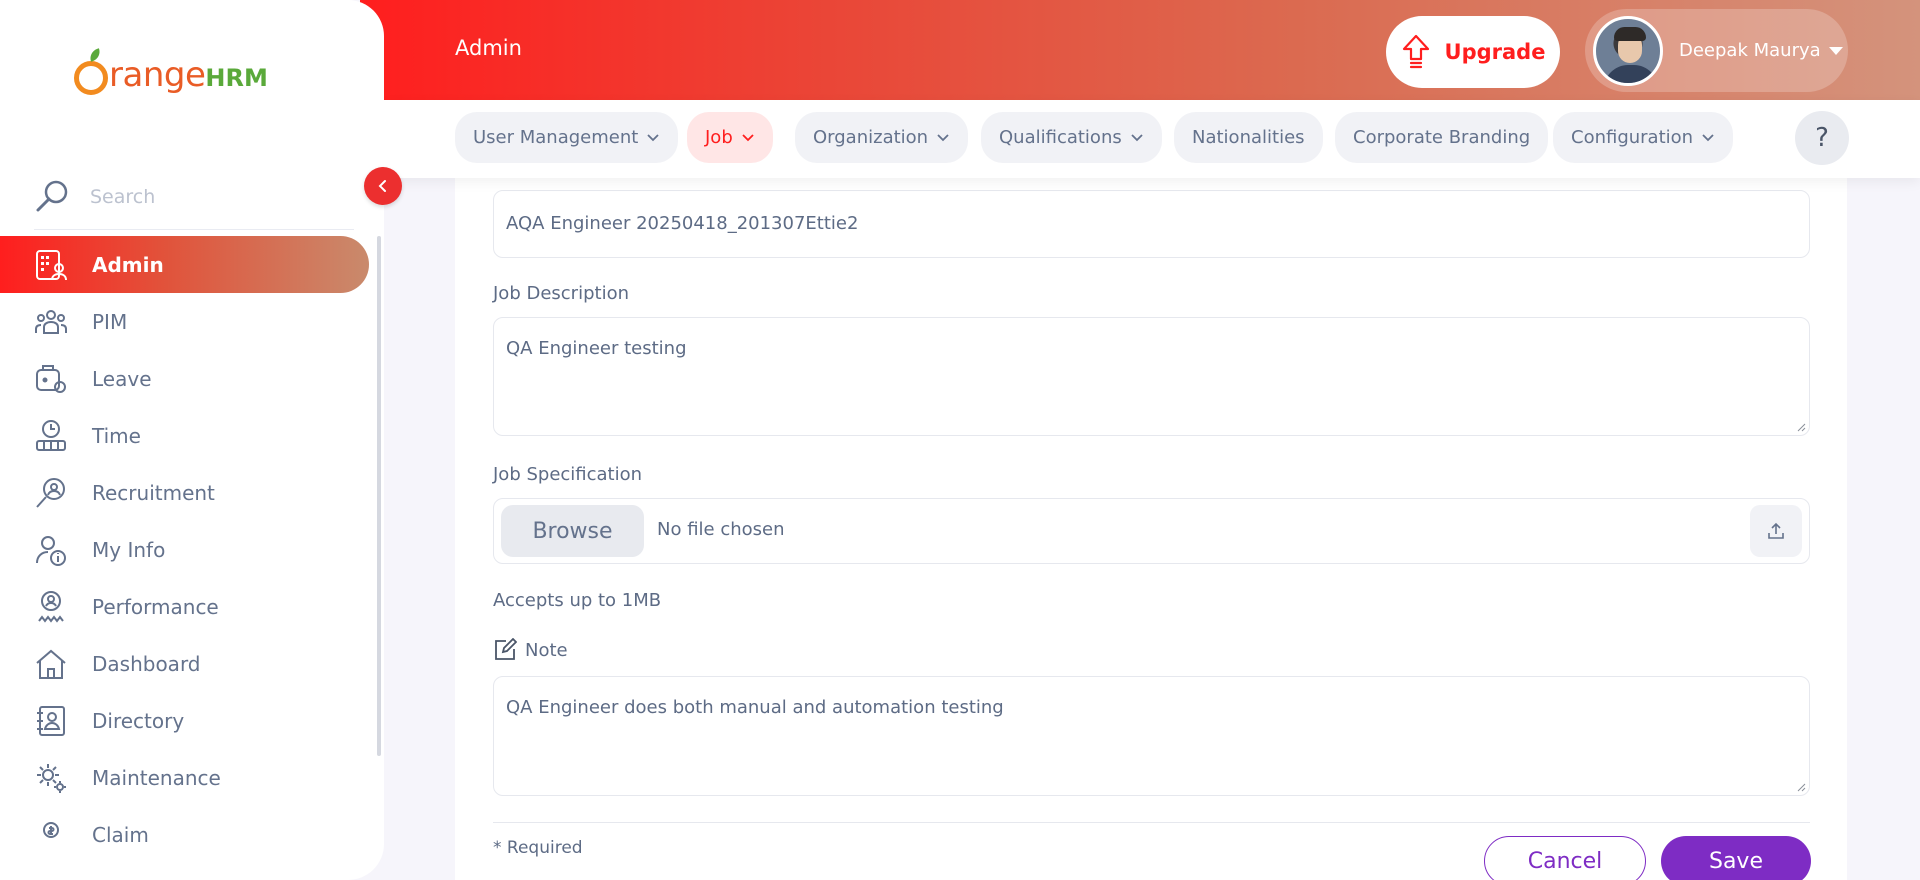 This screenshot has height=880, width=1920. Describe the element at coordinates (1415, 51) in the screenshot. I see `upgrade-arrow-icon` at that location.